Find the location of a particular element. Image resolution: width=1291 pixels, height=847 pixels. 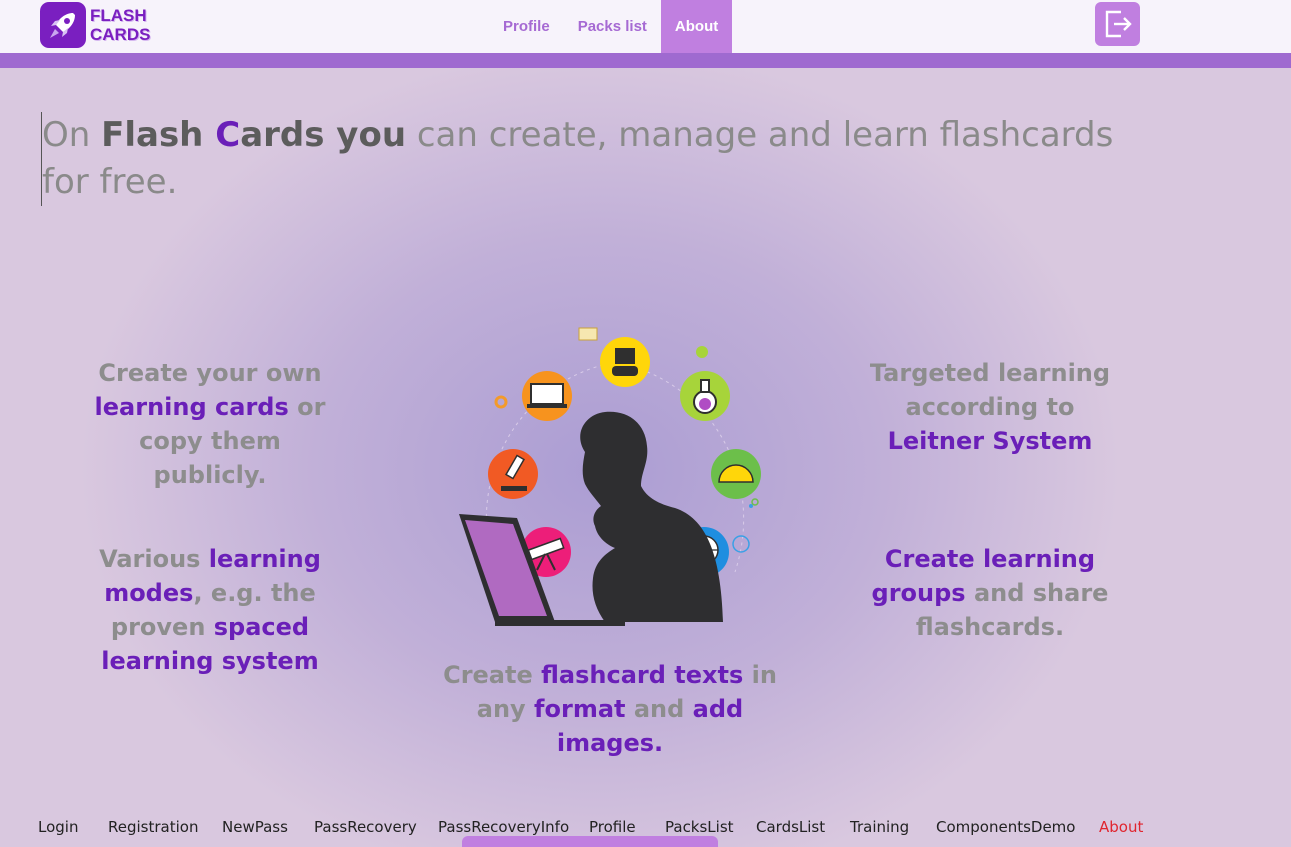

intro-brand-rest: ards you is located at coordinates (323, 135).